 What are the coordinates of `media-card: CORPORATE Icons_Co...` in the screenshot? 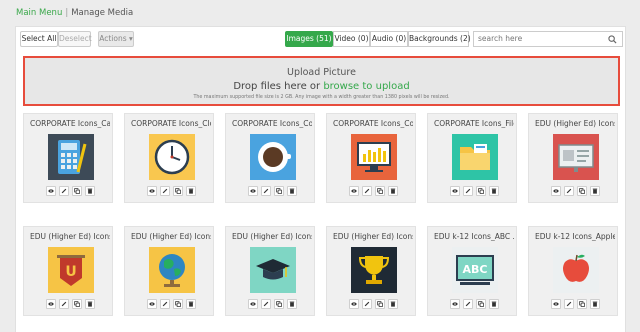 It's located at (371, 158).